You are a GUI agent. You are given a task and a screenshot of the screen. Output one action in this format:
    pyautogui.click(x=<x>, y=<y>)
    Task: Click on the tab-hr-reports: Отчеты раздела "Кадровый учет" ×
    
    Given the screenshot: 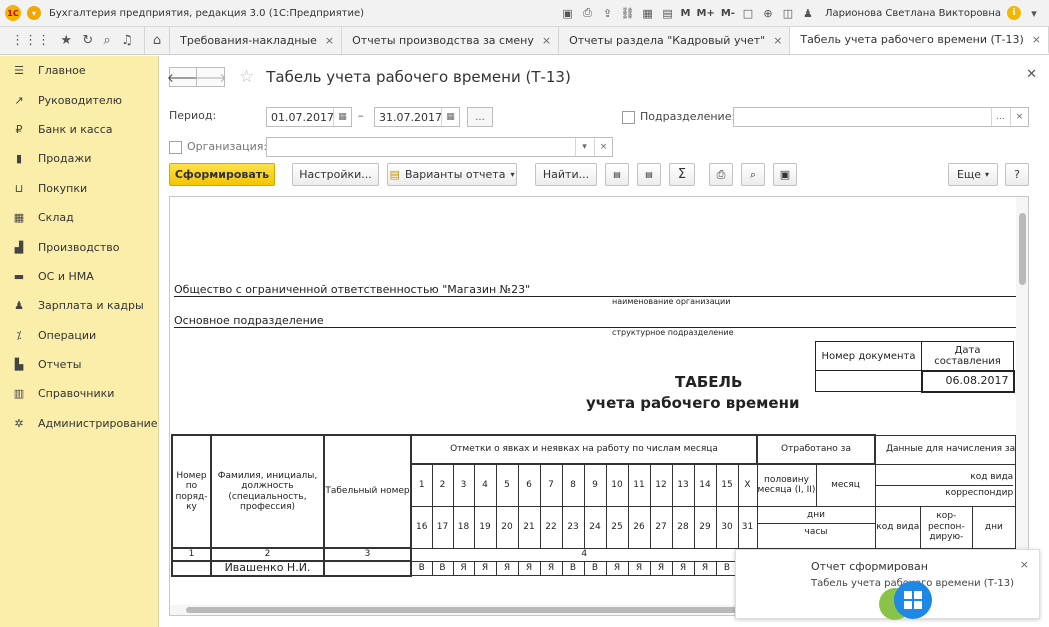 What is the action you would take?
    pyautogui.click(x=675, y=40)
    